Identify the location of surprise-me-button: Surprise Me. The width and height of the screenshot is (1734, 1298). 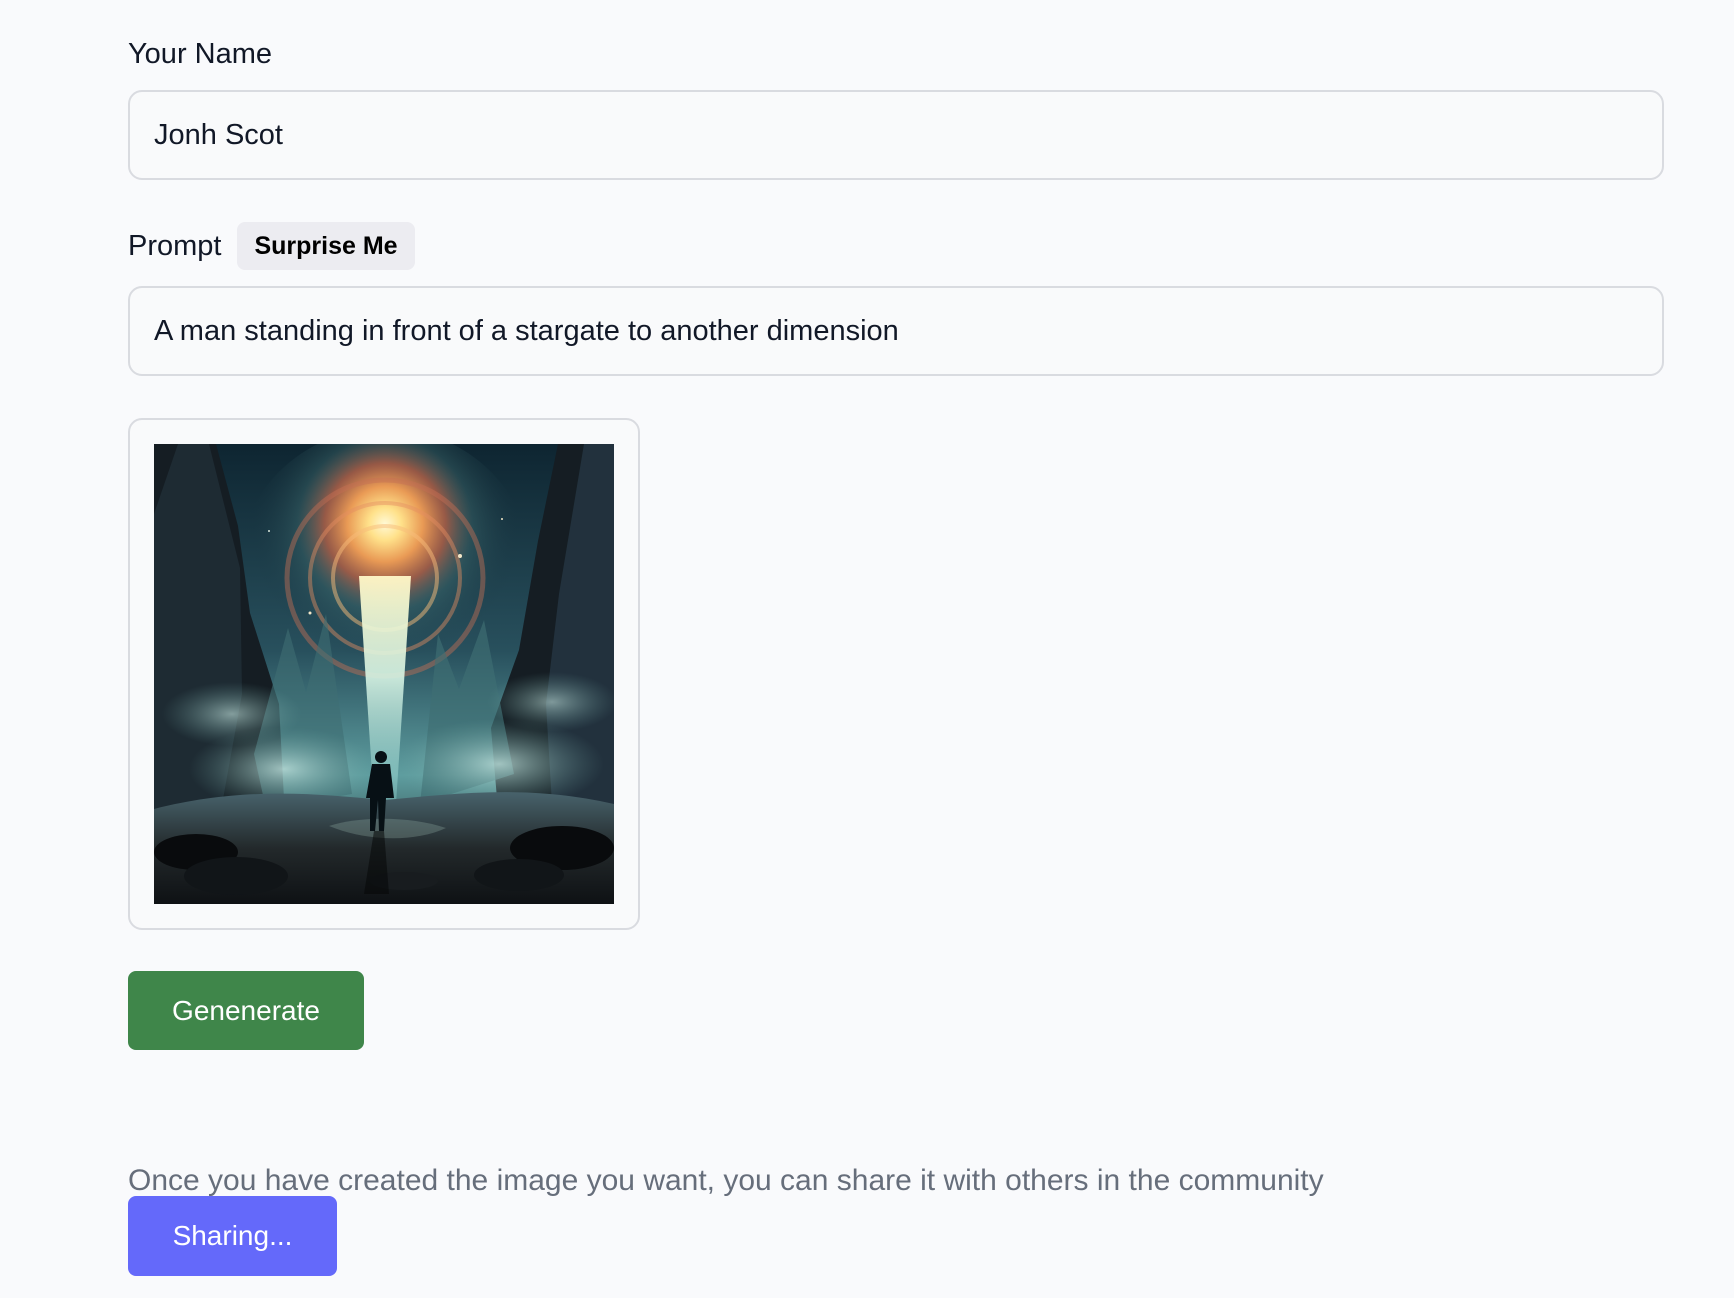
(326, 246).